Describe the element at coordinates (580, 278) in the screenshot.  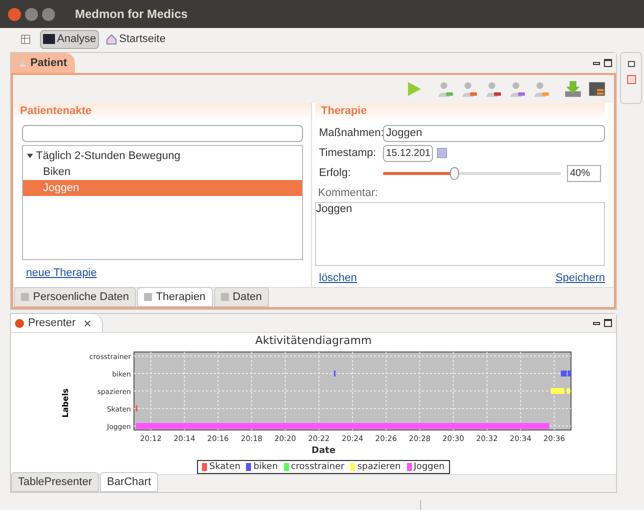
I see `save-link: Speichern` at that location.